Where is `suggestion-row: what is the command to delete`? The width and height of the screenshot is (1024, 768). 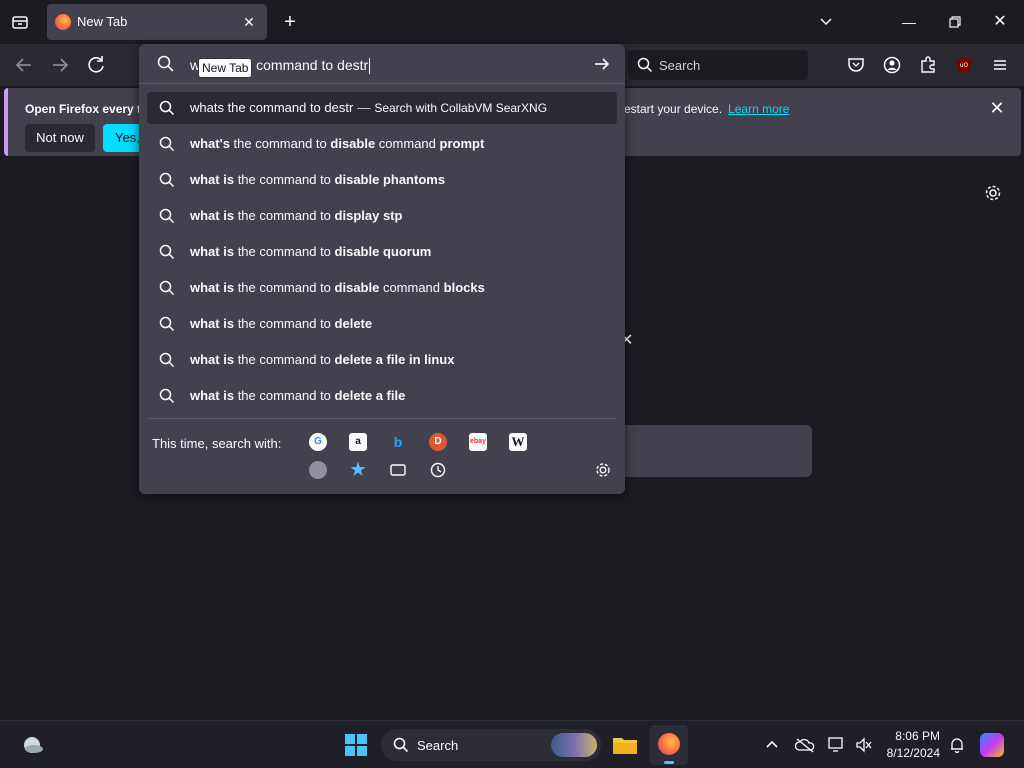 suggestion-row: what is the command to delete is located at coordinates (382, 324).